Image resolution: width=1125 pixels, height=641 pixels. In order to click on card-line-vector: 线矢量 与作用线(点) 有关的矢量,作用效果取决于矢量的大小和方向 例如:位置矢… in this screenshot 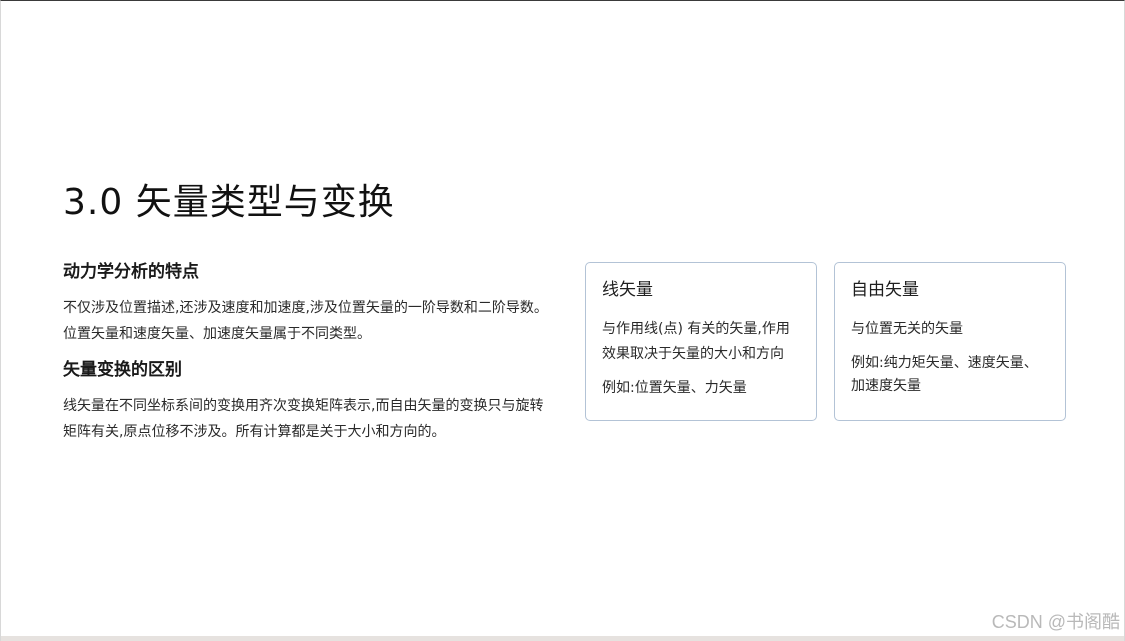, I will do `click(701, 341)`.